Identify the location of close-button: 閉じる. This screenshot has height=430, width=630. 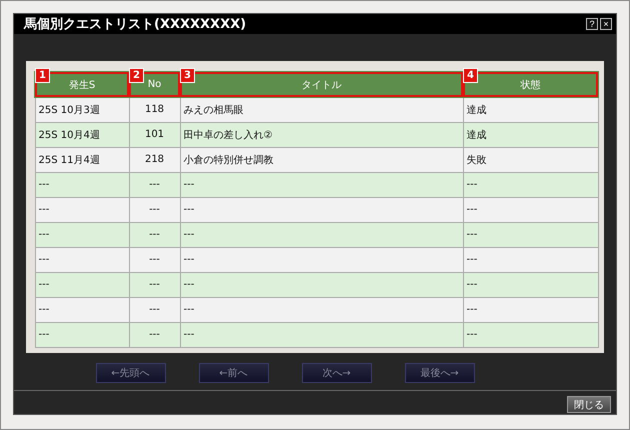
(589, 404).